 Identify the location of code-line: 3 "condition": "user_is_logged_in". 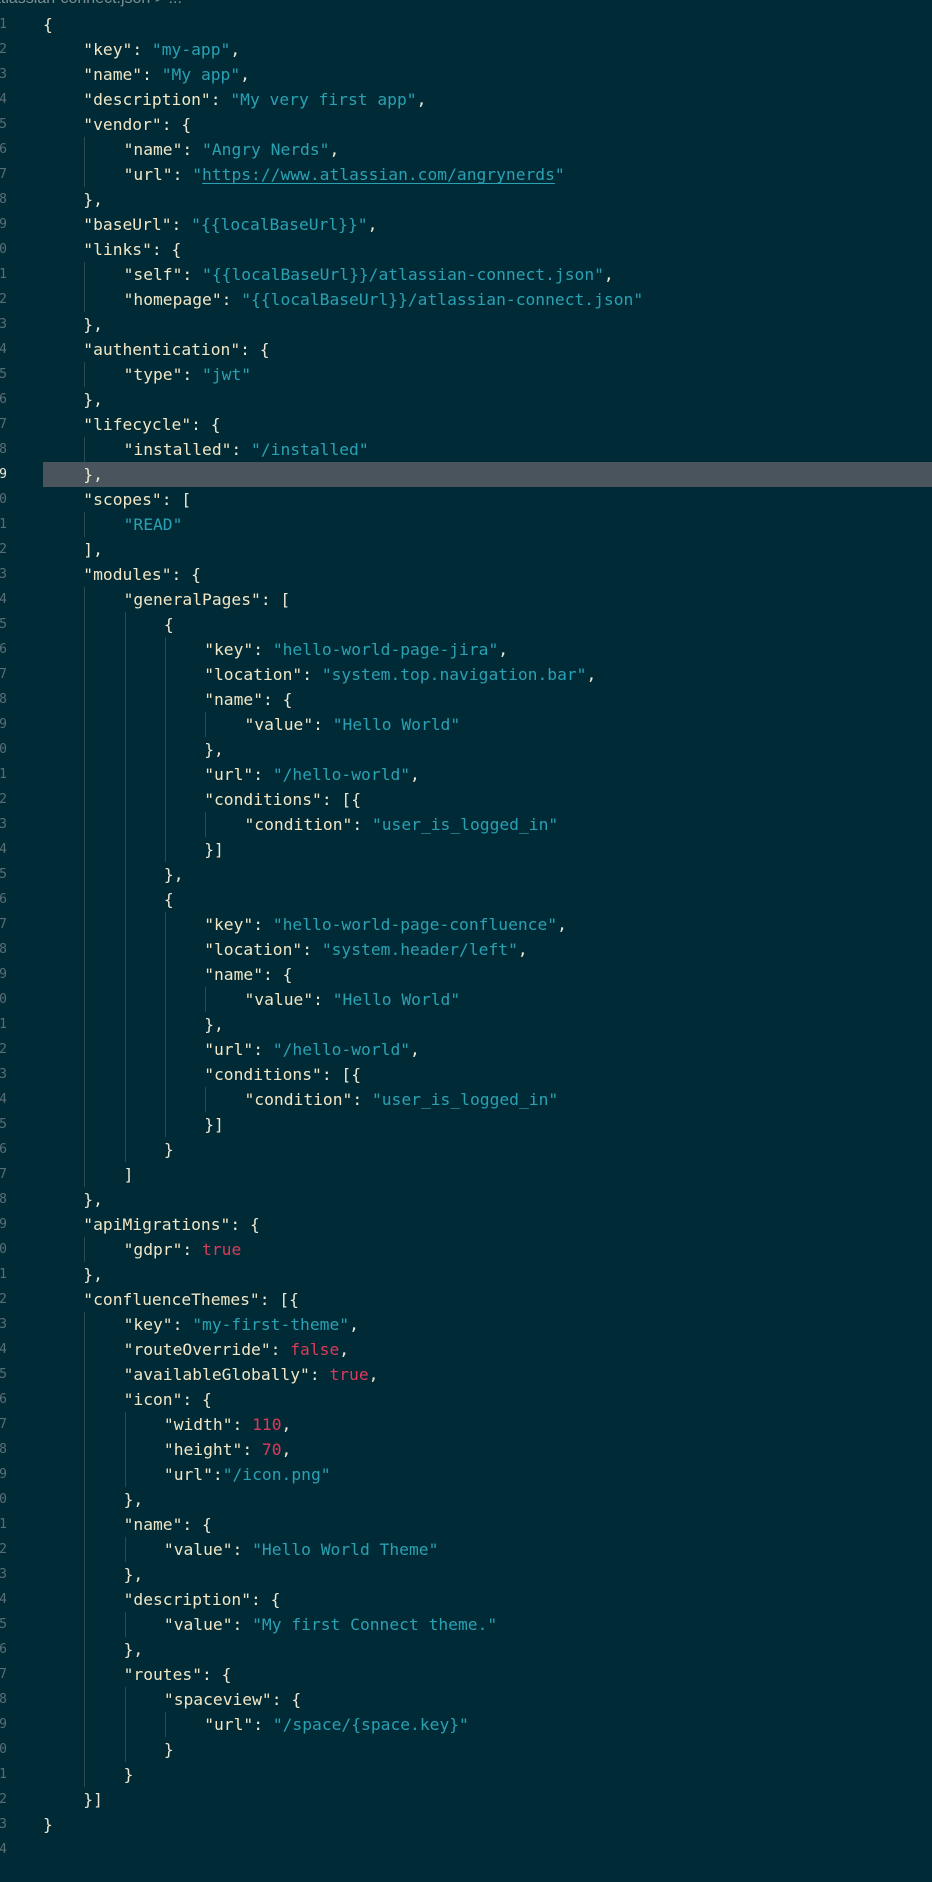
(466, 824).